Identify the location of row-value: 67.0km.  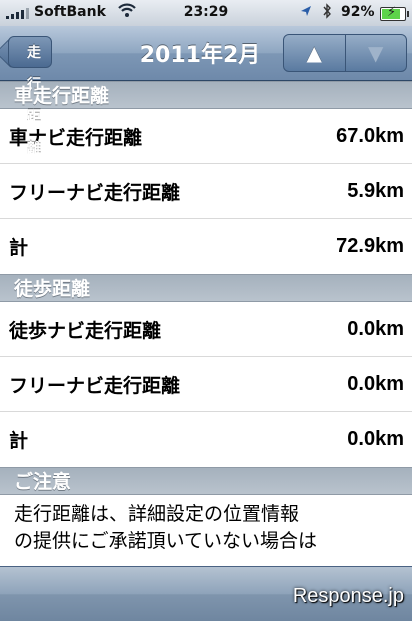
(370, 135).